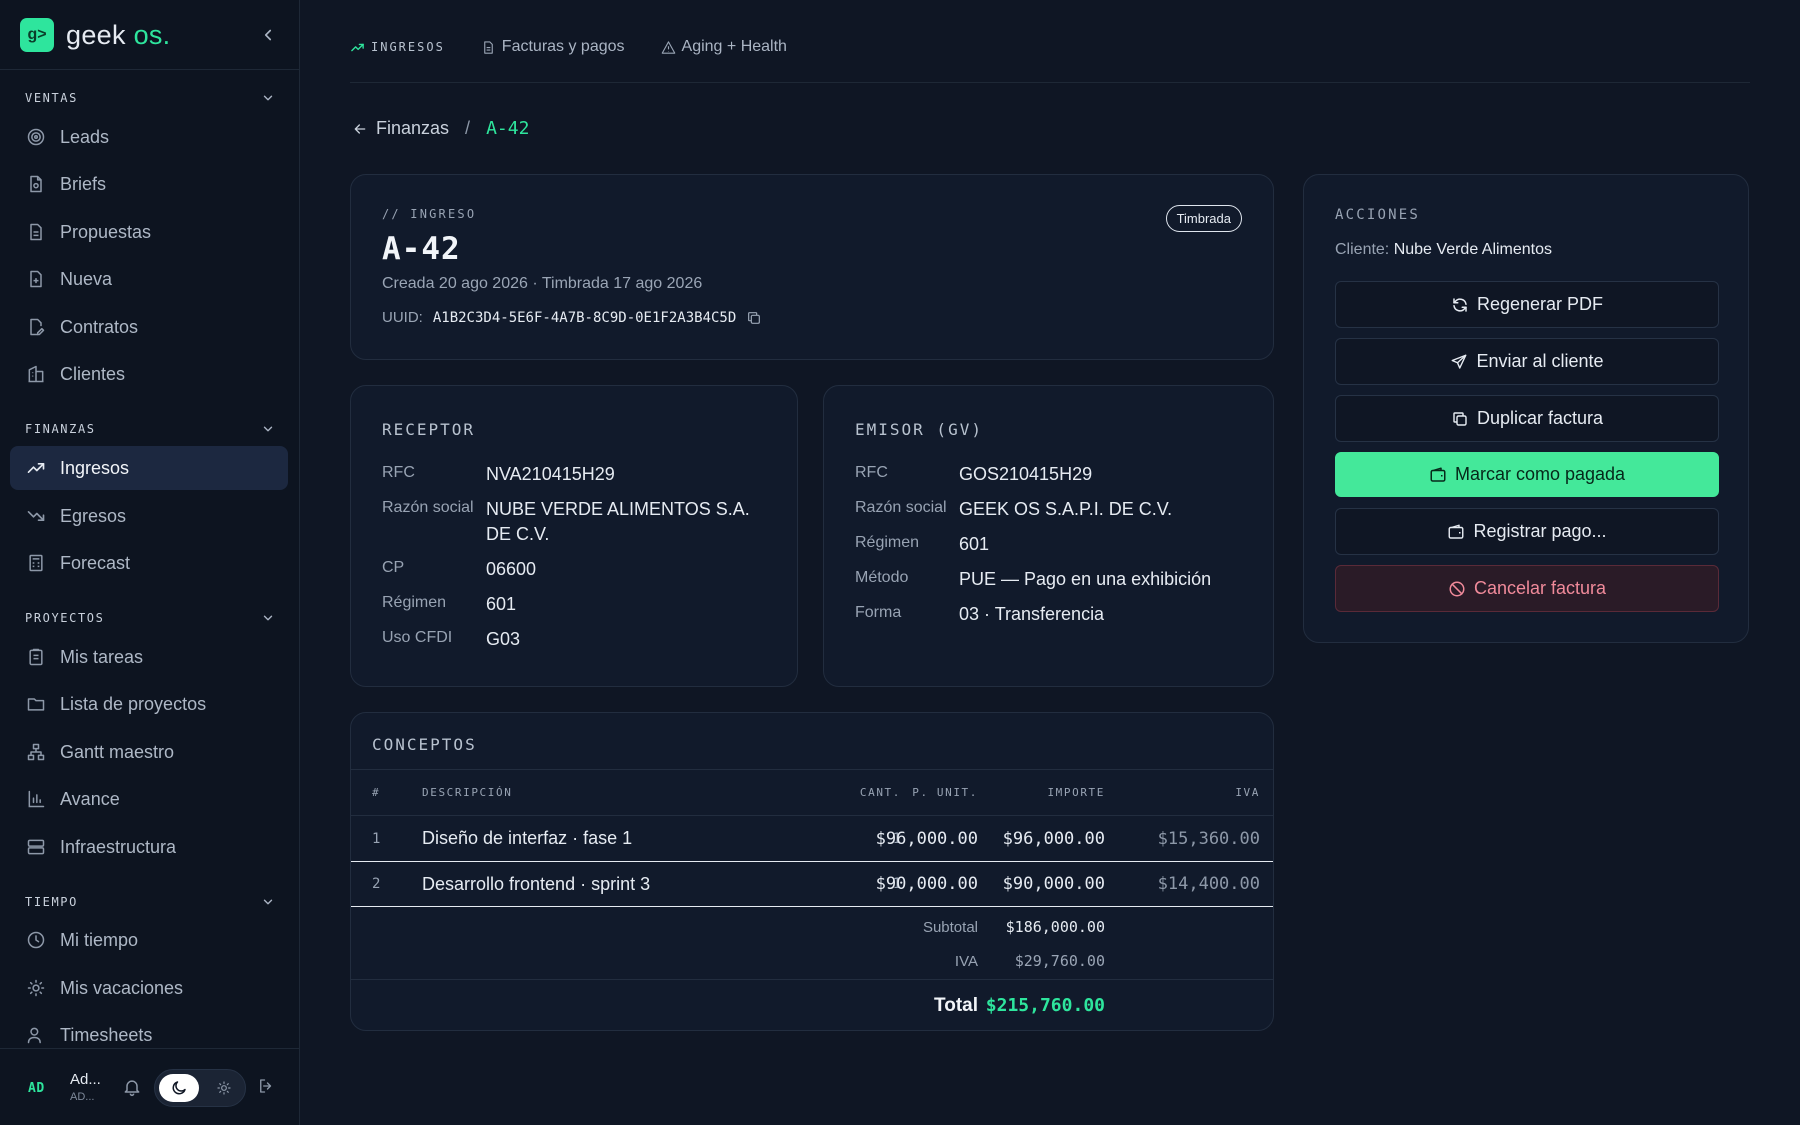 The width and height of the screenshot is (1800, 1125). Describe the element at coordinates (412, 128) in the screenshot. I see `breadcrumb-parent-link: Finanzas` at that location.